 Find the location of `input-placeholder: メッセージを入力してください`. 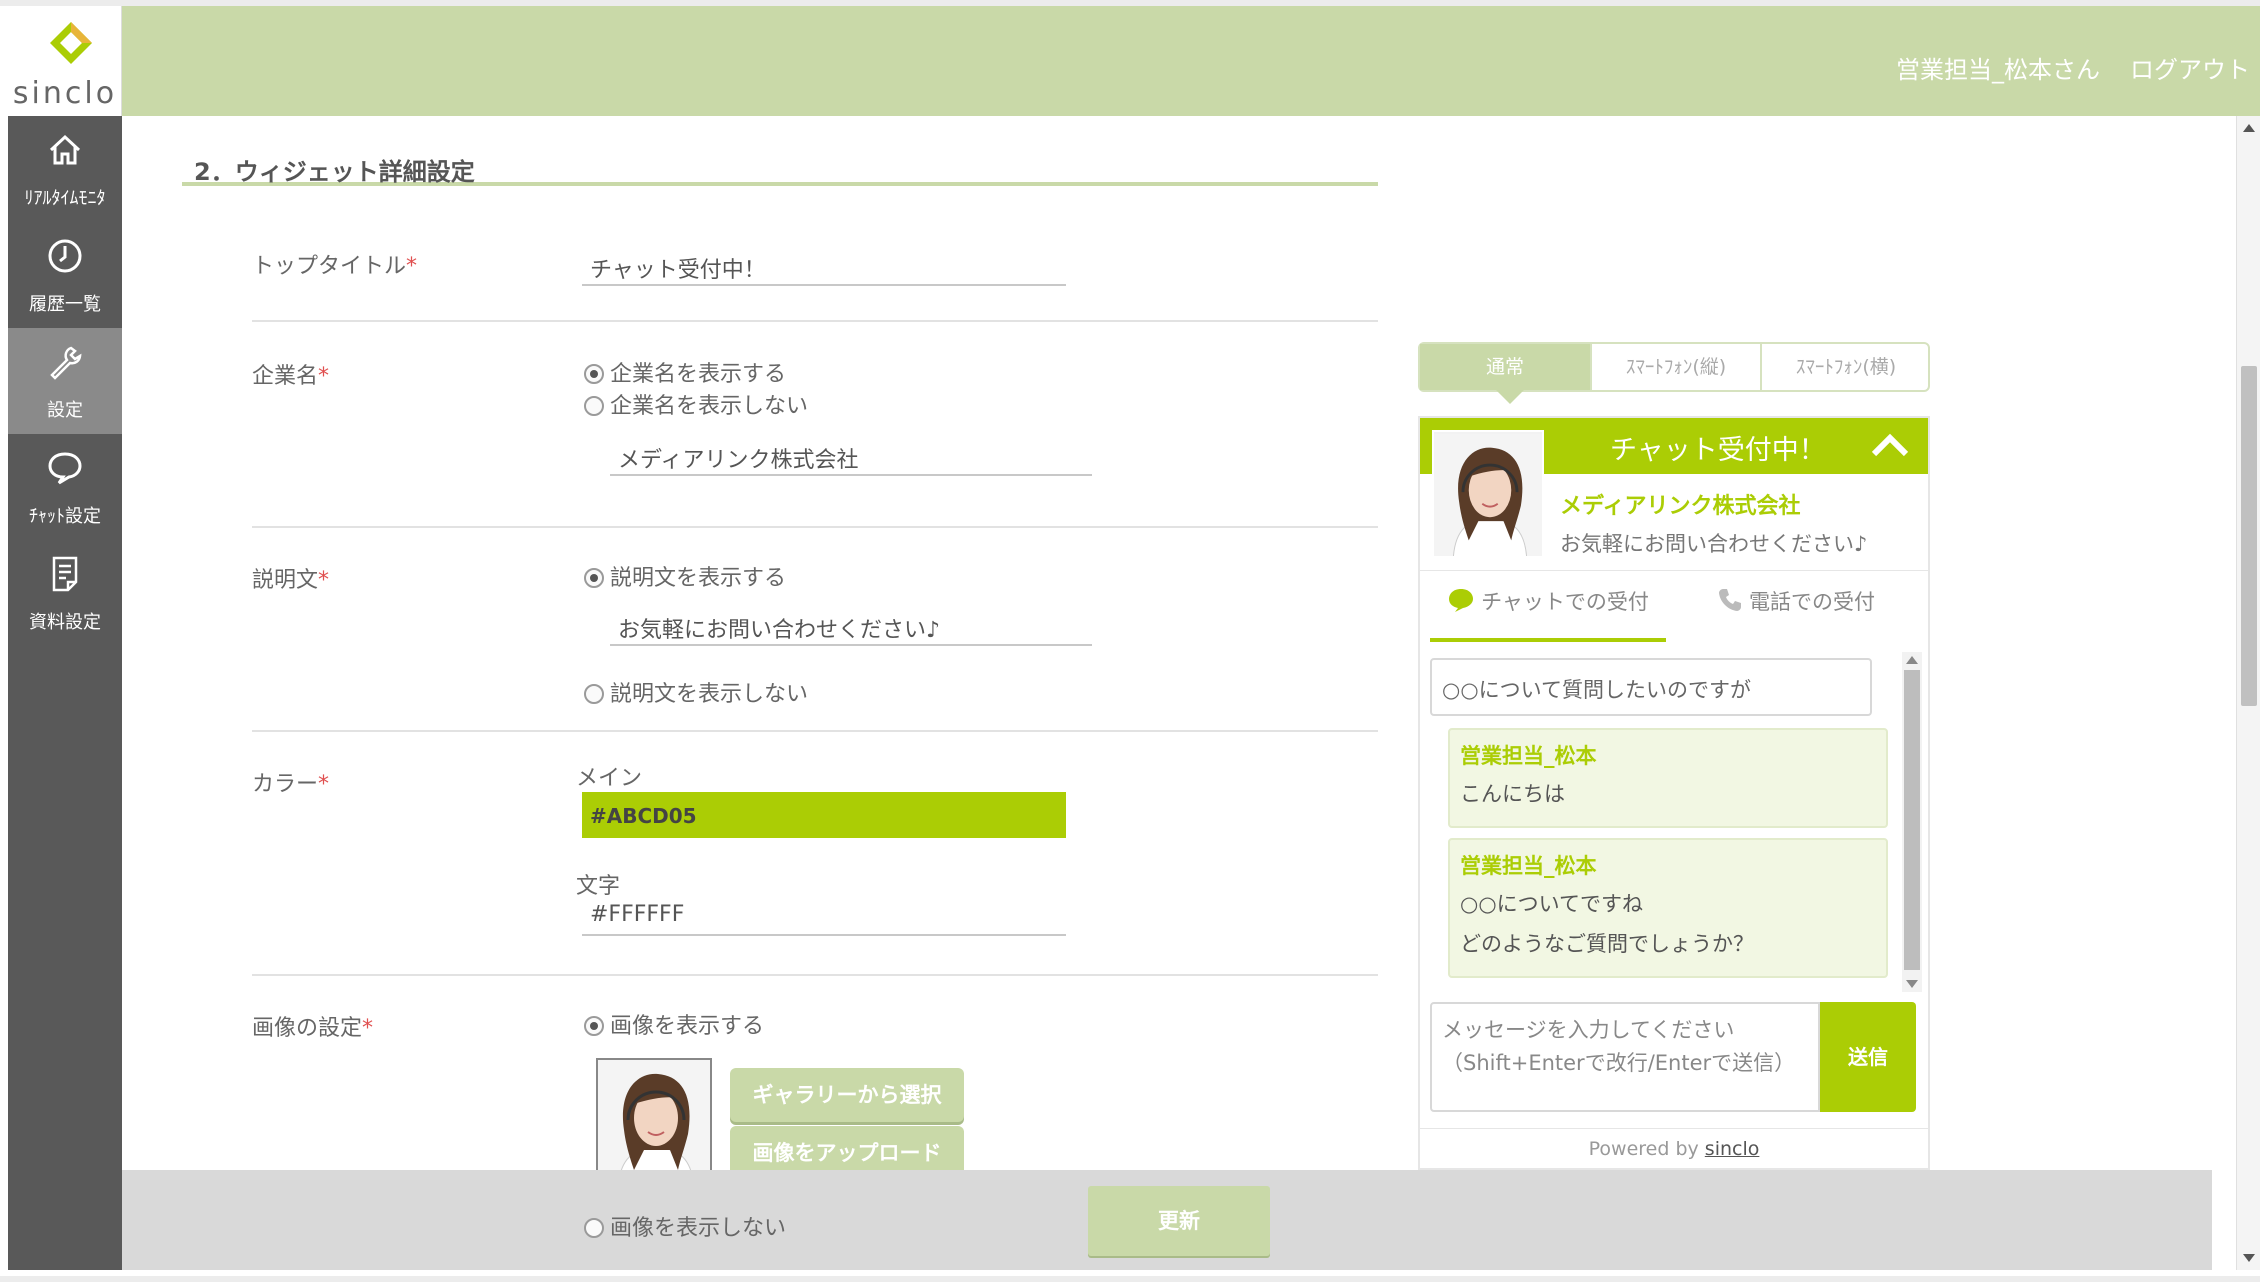

input-placeholder: メッセージを入力してください is located at coordinates (1588, 1030).